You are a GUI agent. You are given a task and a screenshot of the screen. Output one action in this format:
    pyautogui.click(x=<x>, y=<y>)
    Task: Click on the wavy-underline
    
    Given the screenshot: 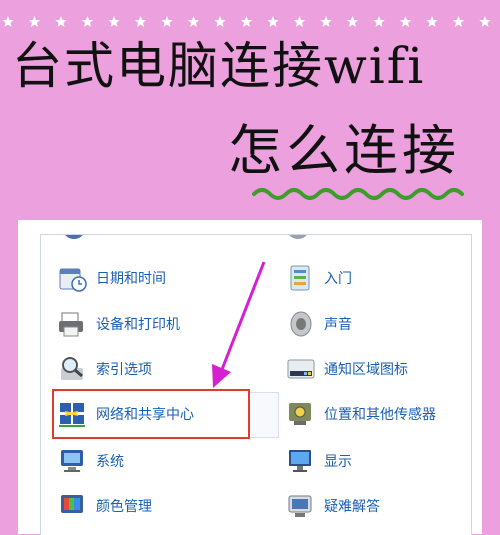 What is the action you would take?
    pyautogui.click(x=358, y=194)
    